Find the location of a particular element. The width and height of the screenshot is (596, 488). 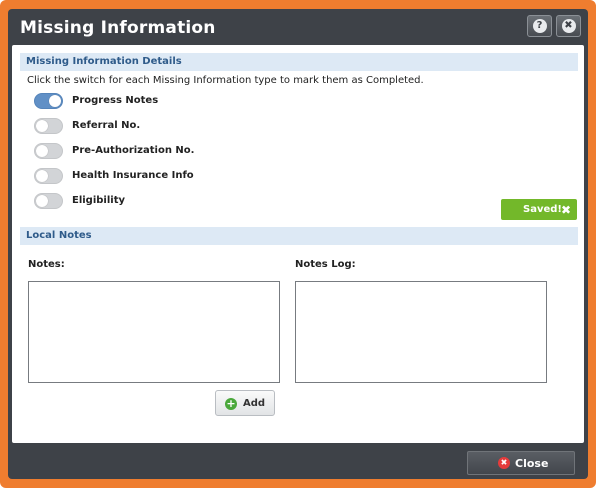

toggle-label: Progress Notes is located at coordinates (115, 100).